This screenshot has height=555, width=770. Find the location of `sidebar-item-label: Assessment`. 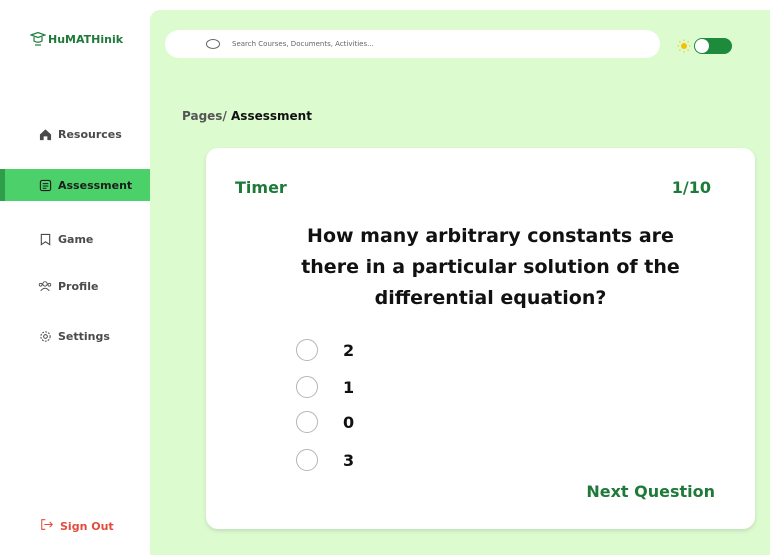

sidebar-item-label: Assessment is located at coordinates (95, 185).